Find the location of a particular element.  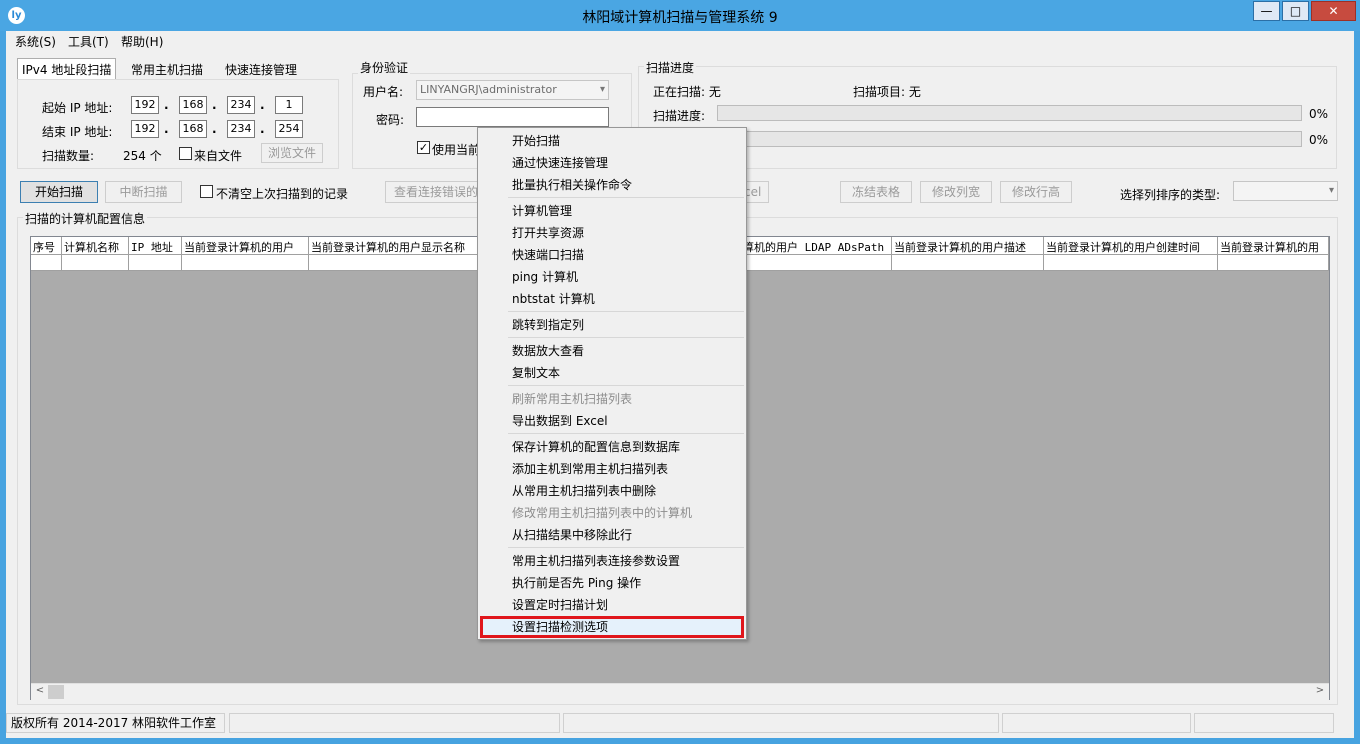

start-scan-button: 开始扫描 is located at coordinates (59, 192).